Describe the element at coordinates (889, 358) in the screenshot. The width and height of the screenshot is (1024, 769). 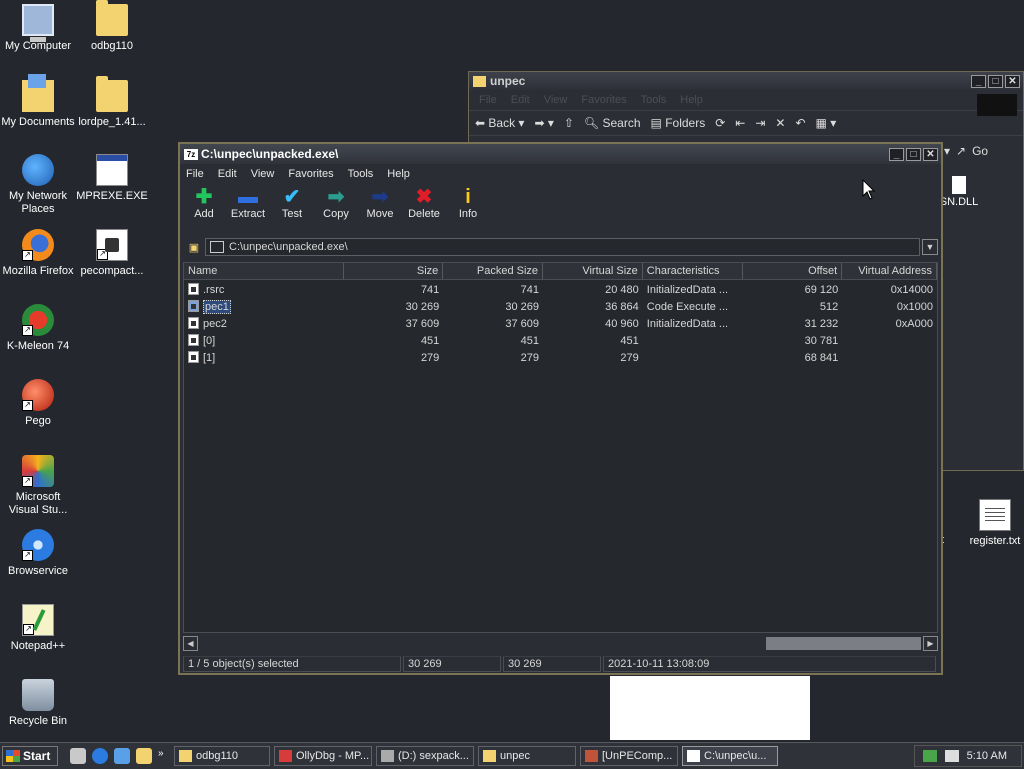
I see `row-vaddr` at that location.